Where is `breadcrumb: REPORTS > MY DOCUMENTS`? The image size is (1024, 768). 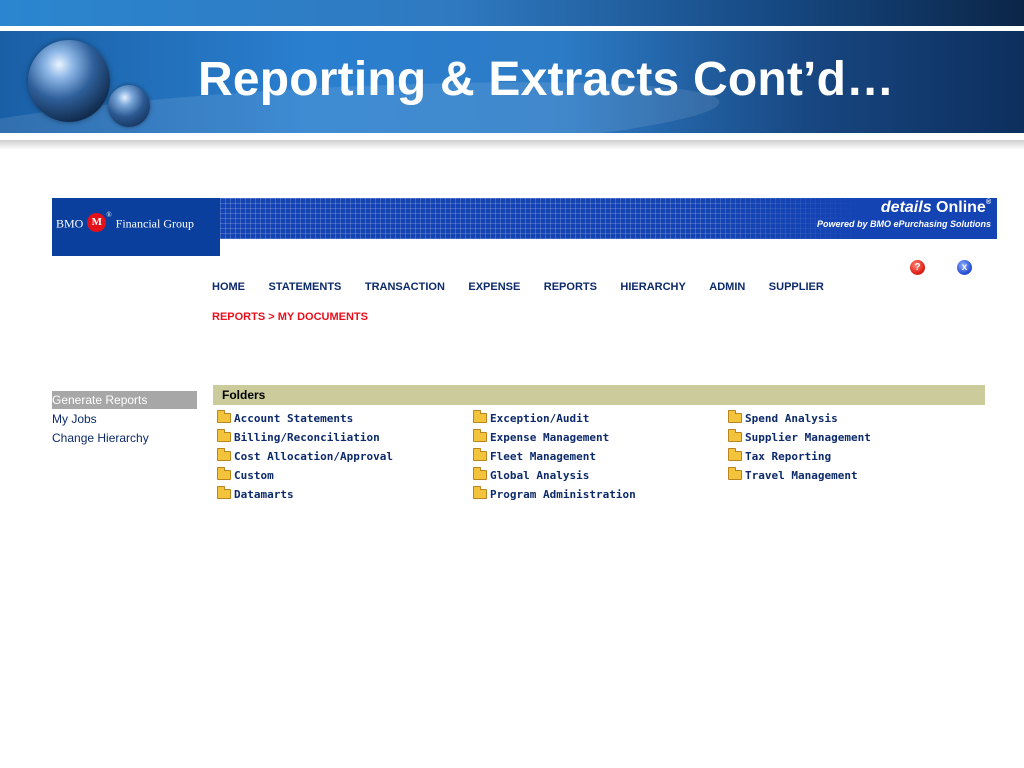 breadcrumb: REPORTS > MY DOCUMENTS is located at coordinates (290, 317).